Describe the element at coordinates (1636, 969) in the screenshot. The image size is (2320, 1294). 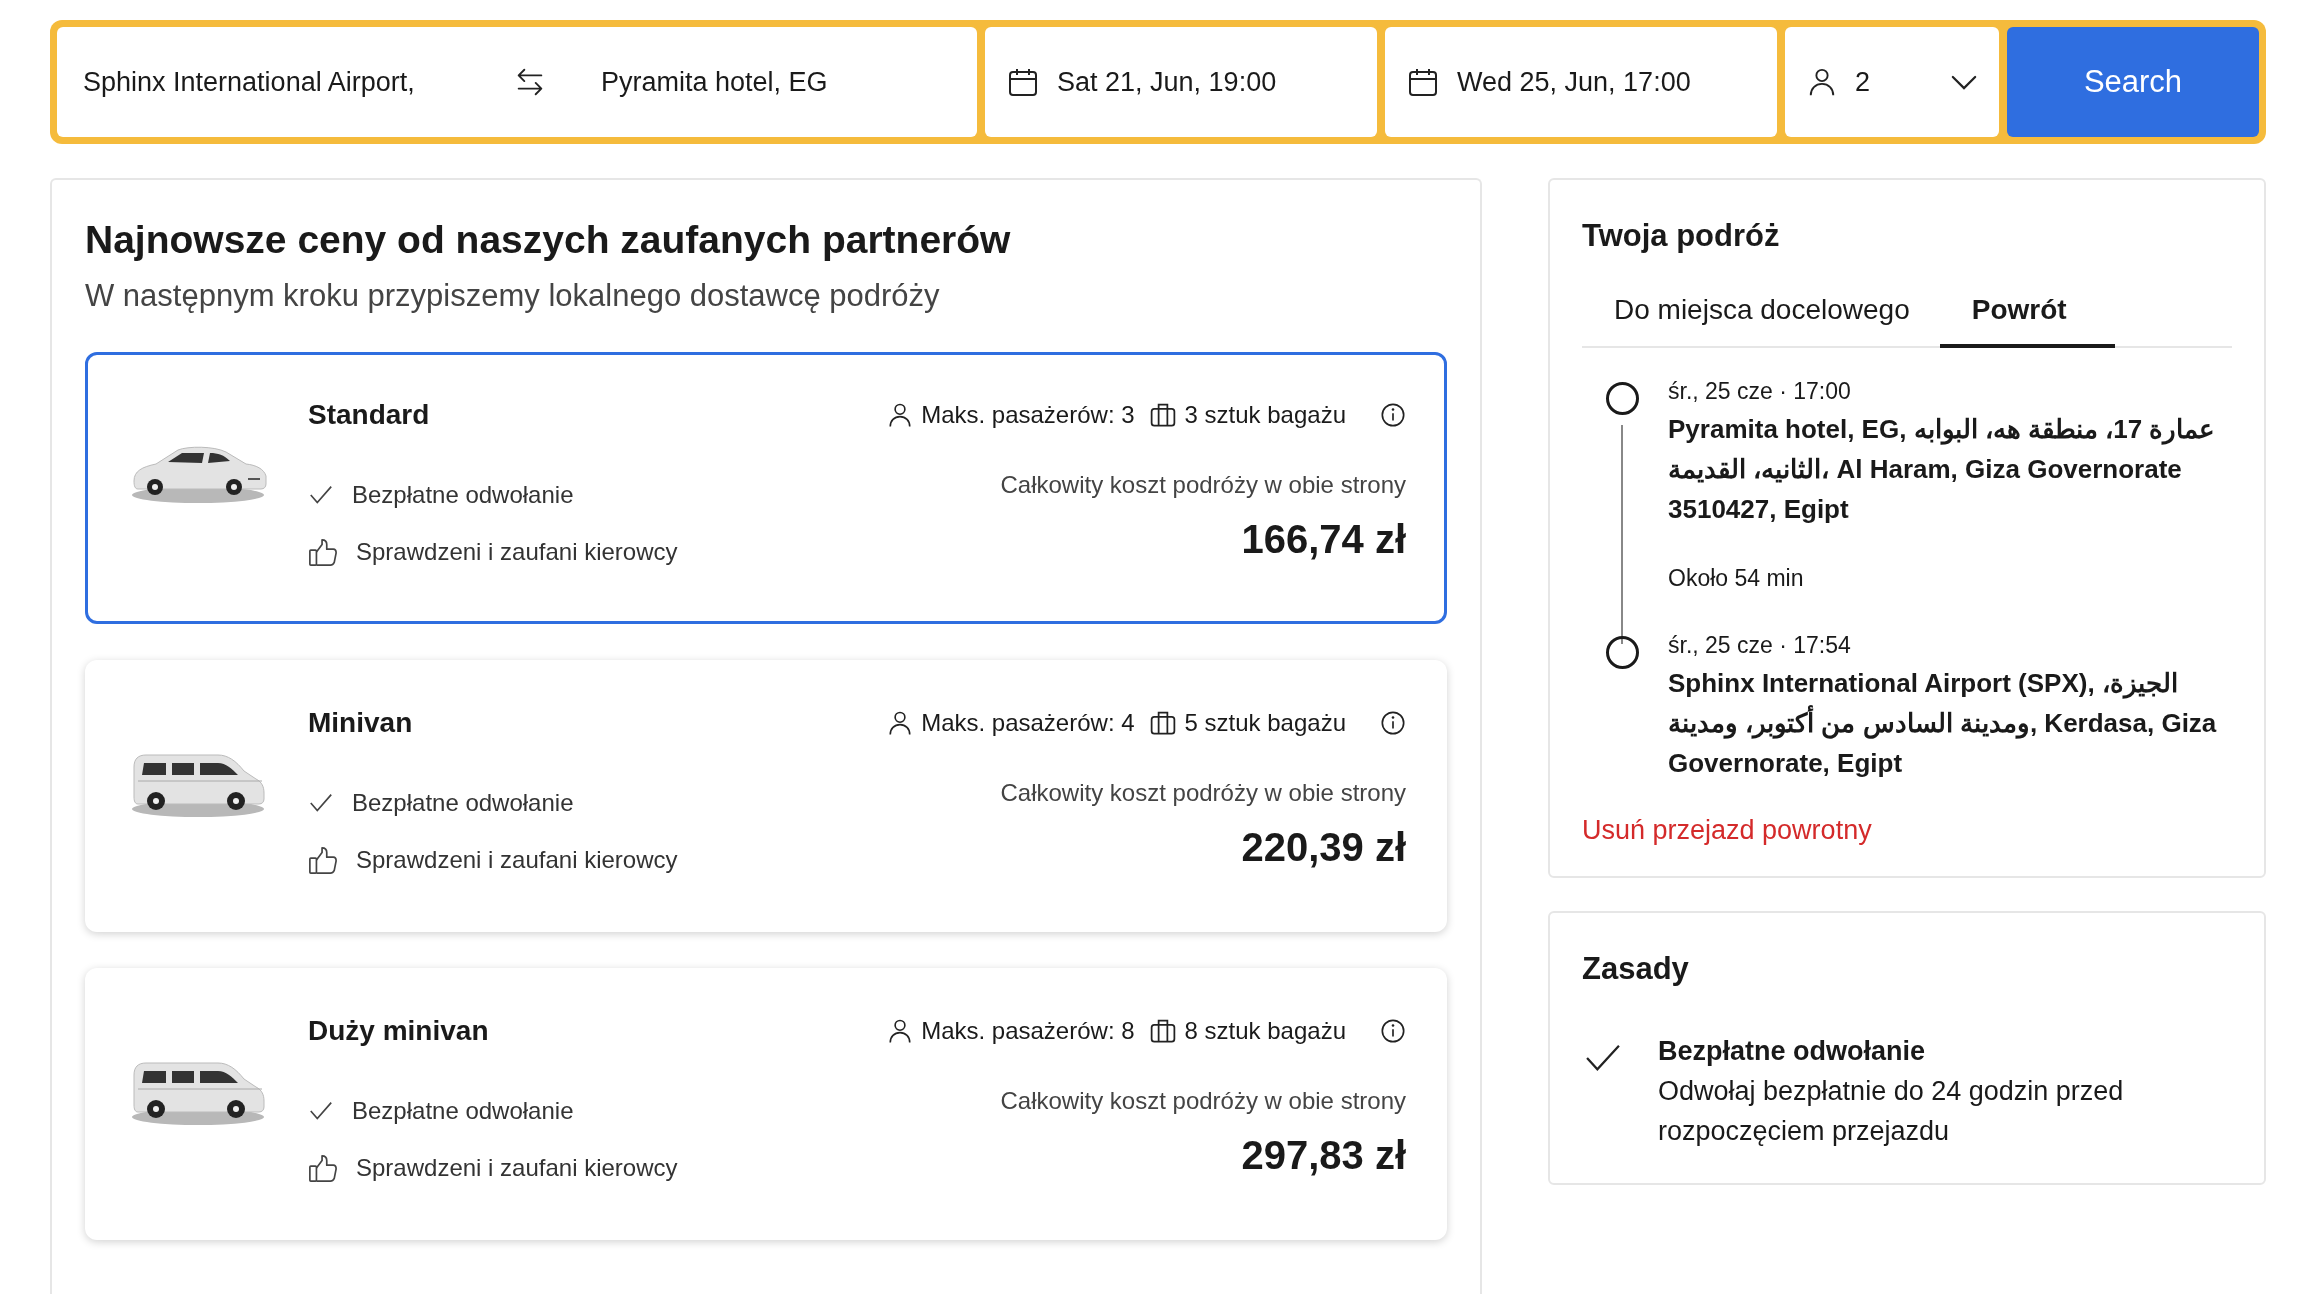
I see `rules-title: Zasady` at that location.